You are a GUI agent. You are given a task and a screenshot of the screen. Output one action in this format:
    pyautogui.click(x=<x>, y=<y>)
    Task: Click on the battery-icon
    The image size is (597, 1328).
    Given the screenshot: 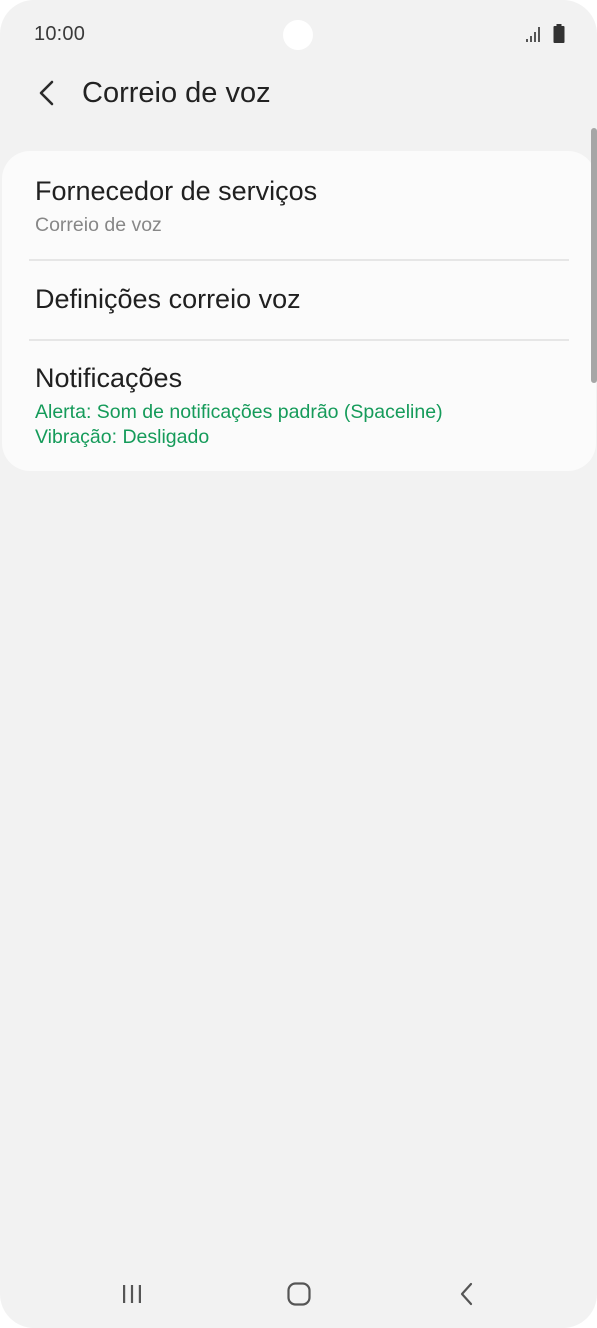 What is the action you would take?
    pyautogui.click(x=559, y=33)
    